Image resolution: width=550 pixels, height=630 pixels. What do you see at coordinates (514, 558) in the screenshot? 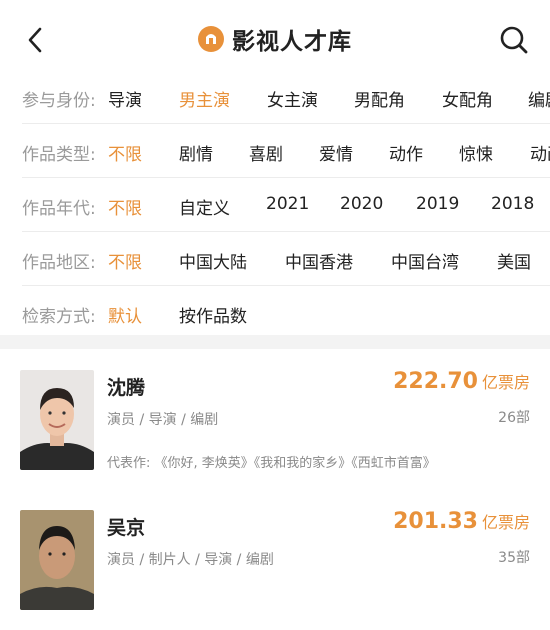
I see `works-count: 35部` at bounding box center [514, 558].